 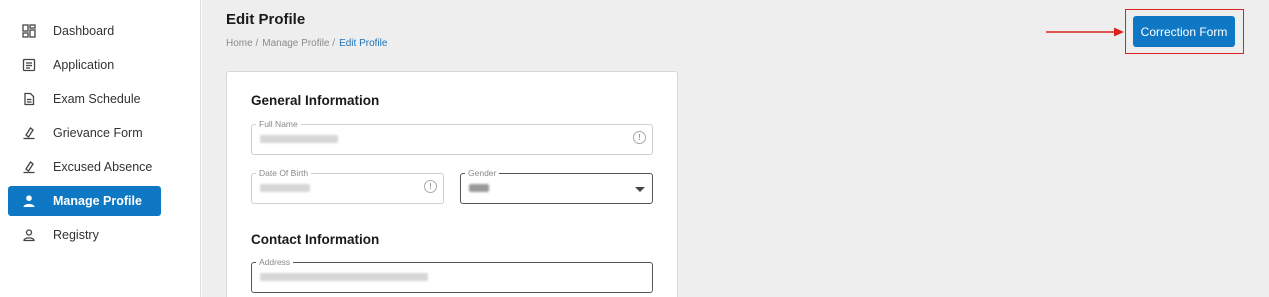 What do you see at coordinates (482, 173) in the screenshot?
I see `gender-label: Gender` at bounding box center [482, 173].